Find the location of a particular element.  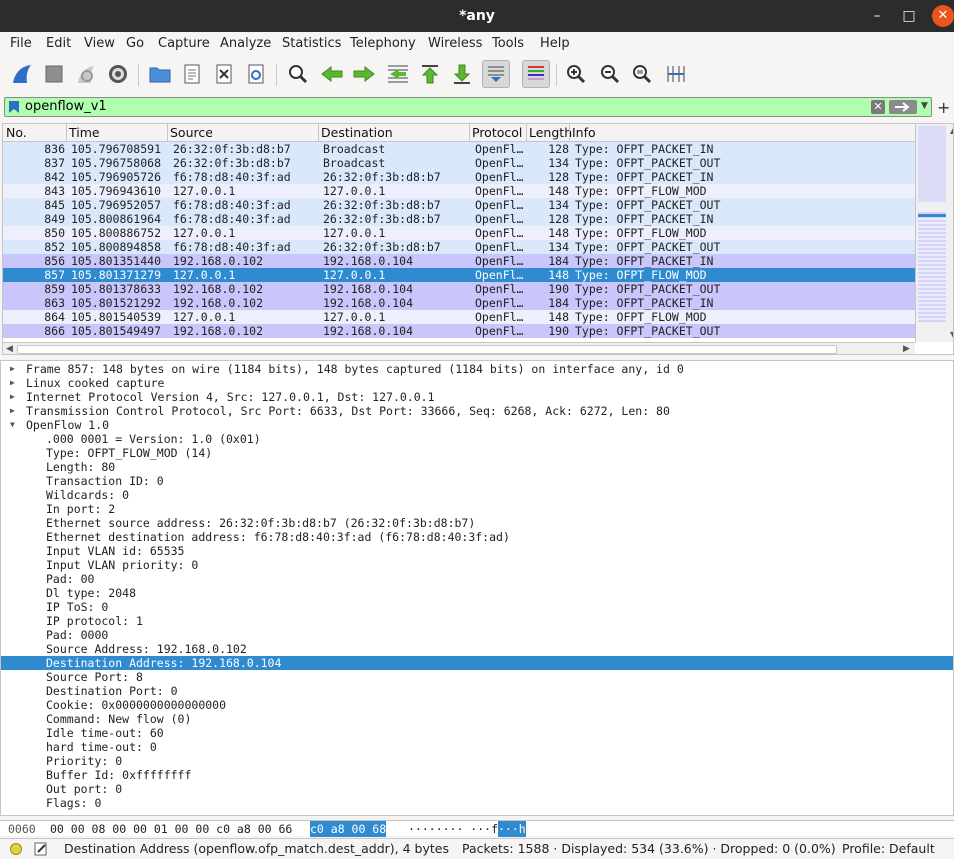

menu-edit: Edit is located at coordinates (58, 43).